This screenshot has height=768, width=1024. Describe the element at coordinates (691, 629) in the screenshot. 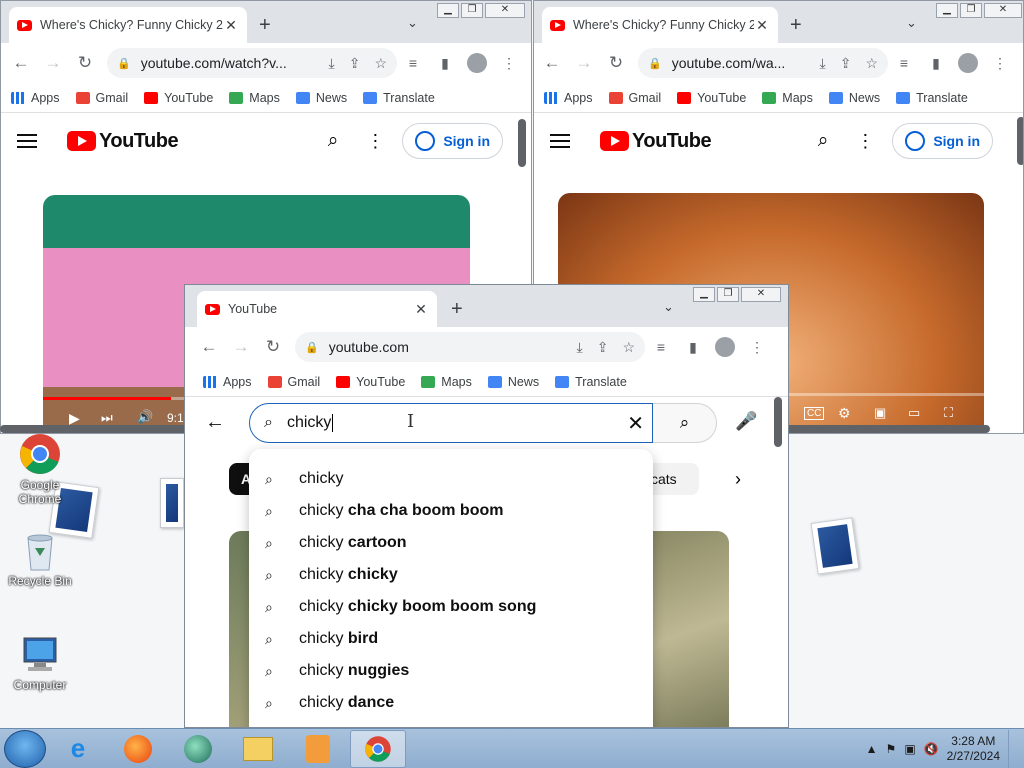

I see `video-thumbnail` at that location.